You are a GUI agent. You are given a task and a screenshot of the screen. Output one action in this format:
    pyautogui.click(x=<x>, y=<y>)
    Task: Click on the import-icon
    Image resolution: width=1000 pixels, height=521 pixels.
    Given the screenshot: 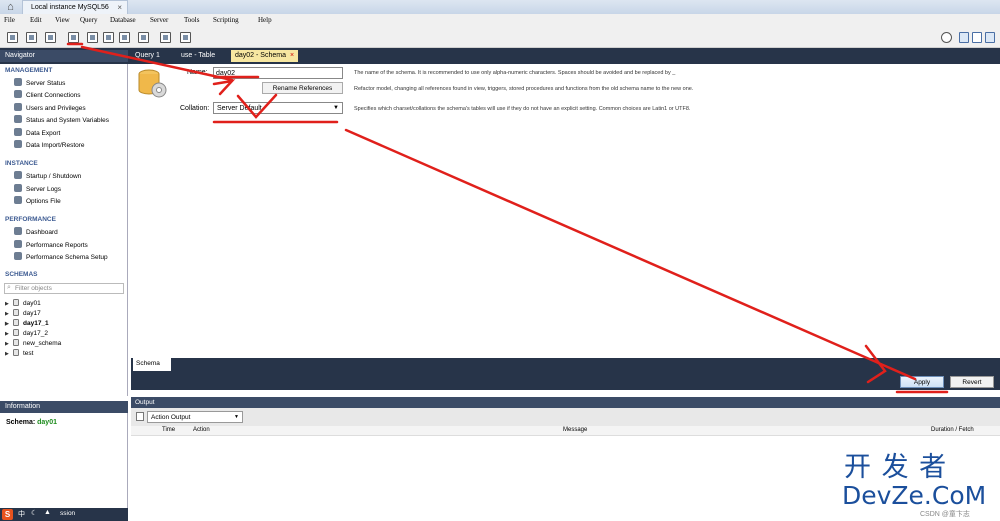 What is the action you would take?
    pyautogui.click(x=18, y=144)
    